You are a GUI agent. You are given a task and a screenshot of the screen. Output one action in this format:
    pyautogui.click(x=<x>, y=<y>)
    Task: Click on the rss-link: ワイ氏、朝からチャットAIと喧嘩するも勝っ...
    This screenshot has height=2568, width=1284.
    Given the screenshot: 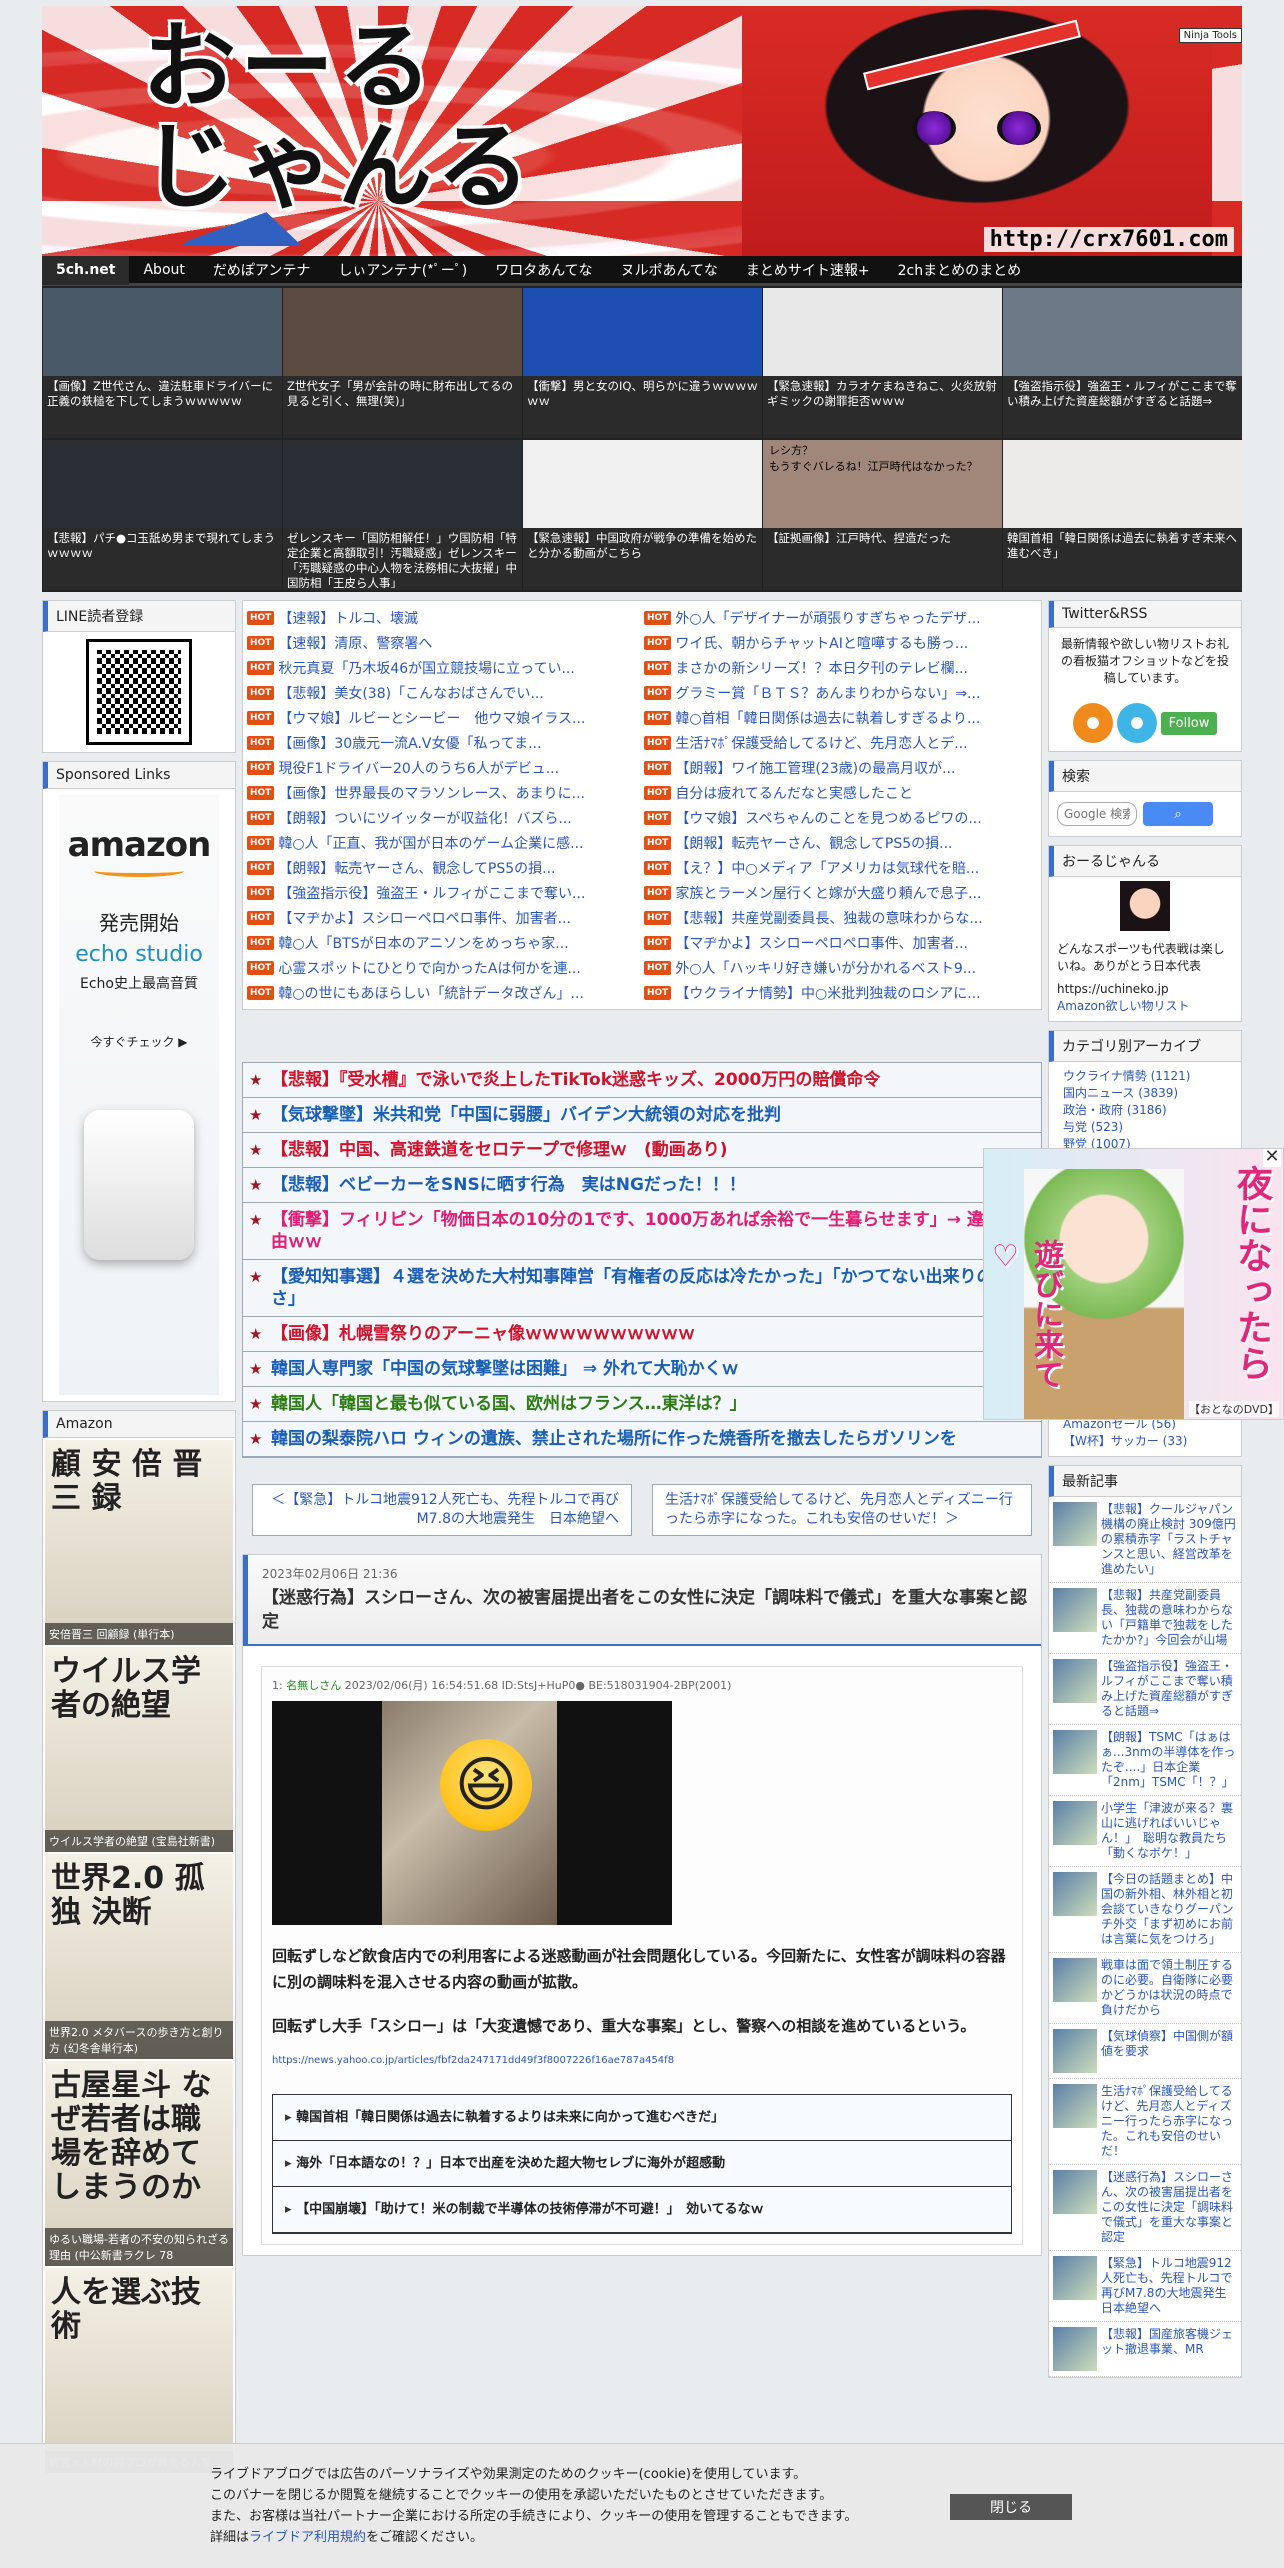 What is the action you would take?
    pyautogui.click(x=821, y=643)
    